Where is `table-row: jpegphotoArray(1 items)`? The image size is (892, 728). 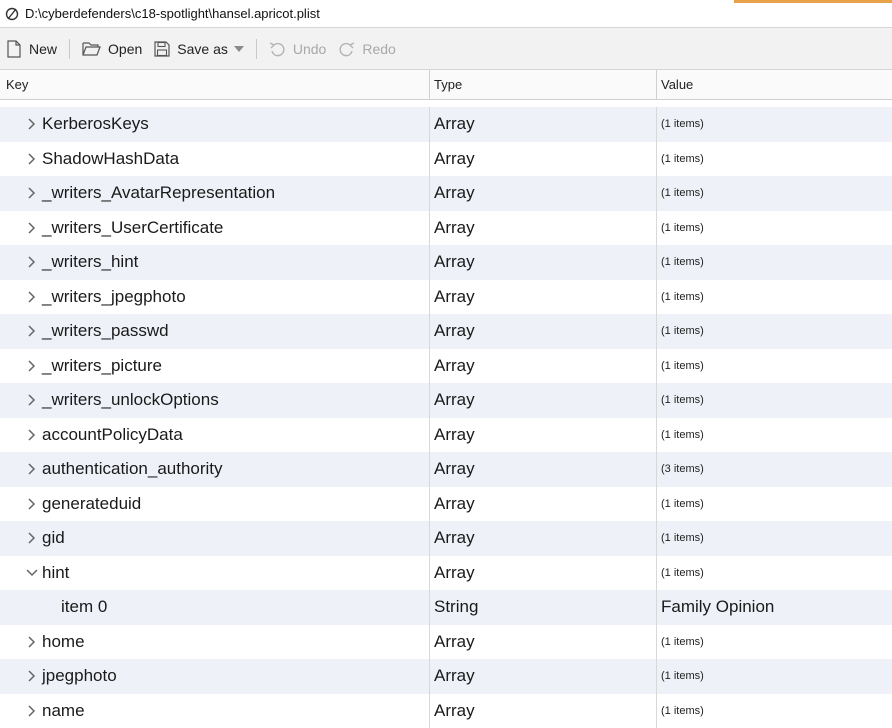
table-row: jpegphotoArray(1 items) is located at coordinates (446, 676).